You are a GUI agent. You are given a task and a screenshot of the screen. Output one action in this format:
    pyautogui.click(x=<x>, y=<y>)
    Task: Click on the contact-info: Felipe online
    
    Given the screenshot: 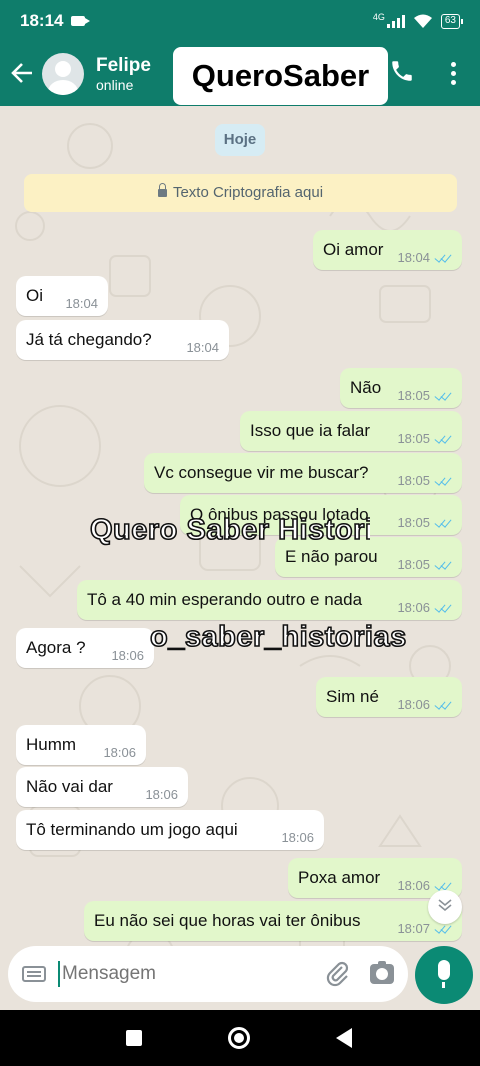 What is the action you would take?
    pyautogui.click(x=123, y=74)
    